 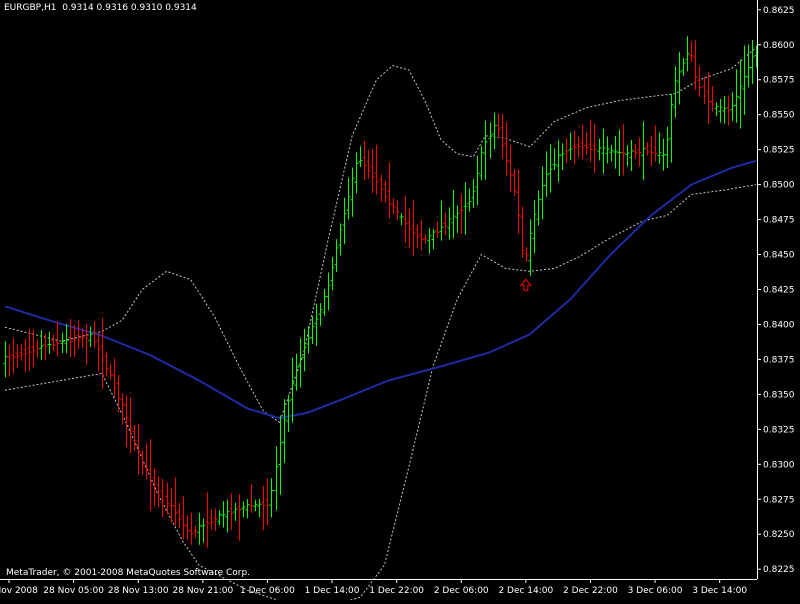 I want to click on x-tick-label: 28 Nov 05:00, so click(x=73, y=591).